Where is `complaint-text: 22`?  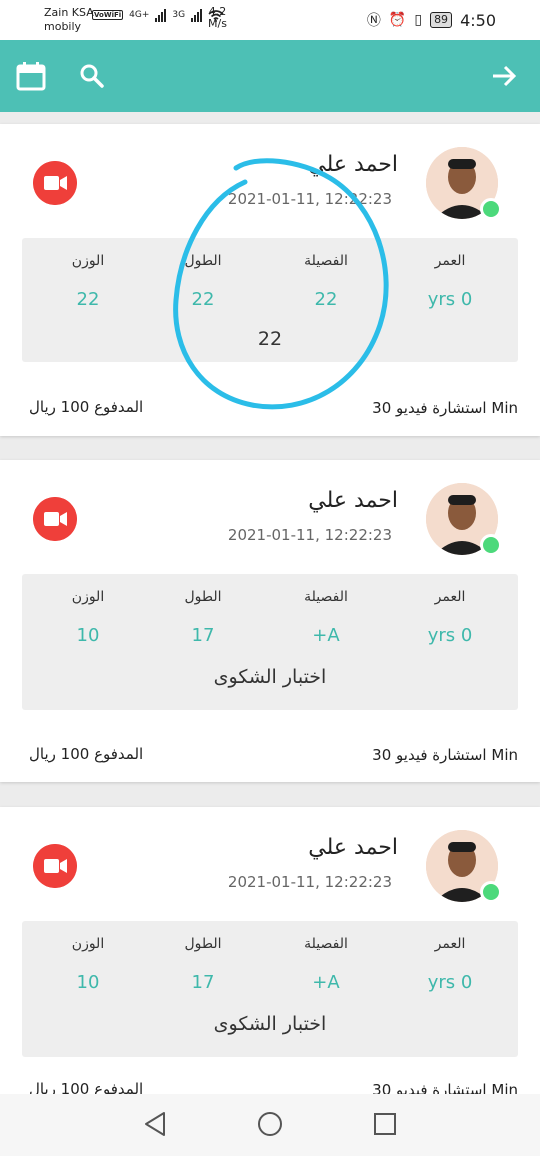
complaint-text: 22 is located at coordinates (270, 339).